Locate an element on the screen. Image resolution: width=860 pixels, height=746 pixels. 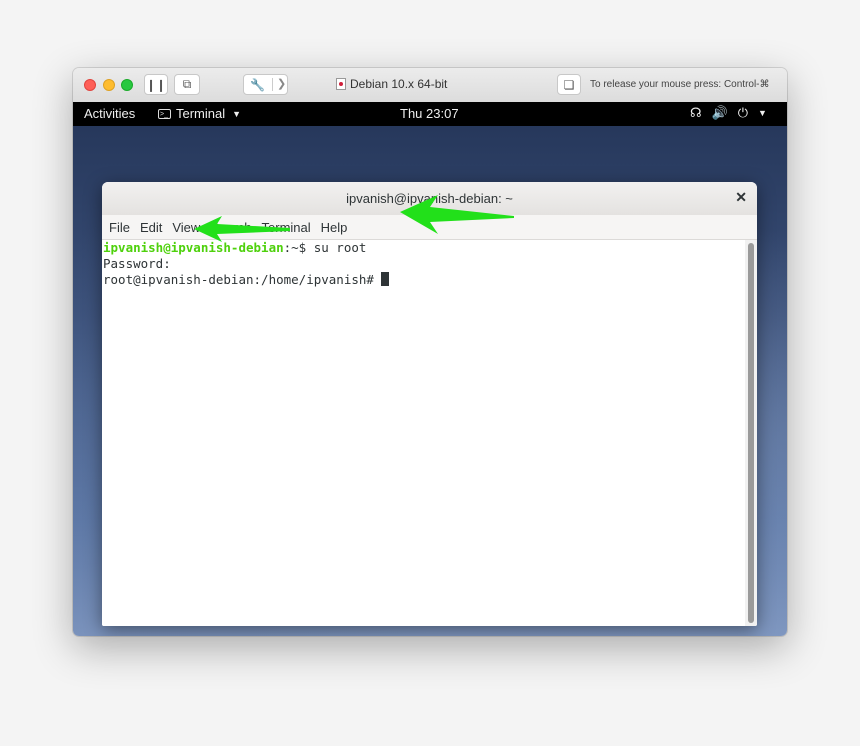
text-cursor is located at coordinates (385, 279).